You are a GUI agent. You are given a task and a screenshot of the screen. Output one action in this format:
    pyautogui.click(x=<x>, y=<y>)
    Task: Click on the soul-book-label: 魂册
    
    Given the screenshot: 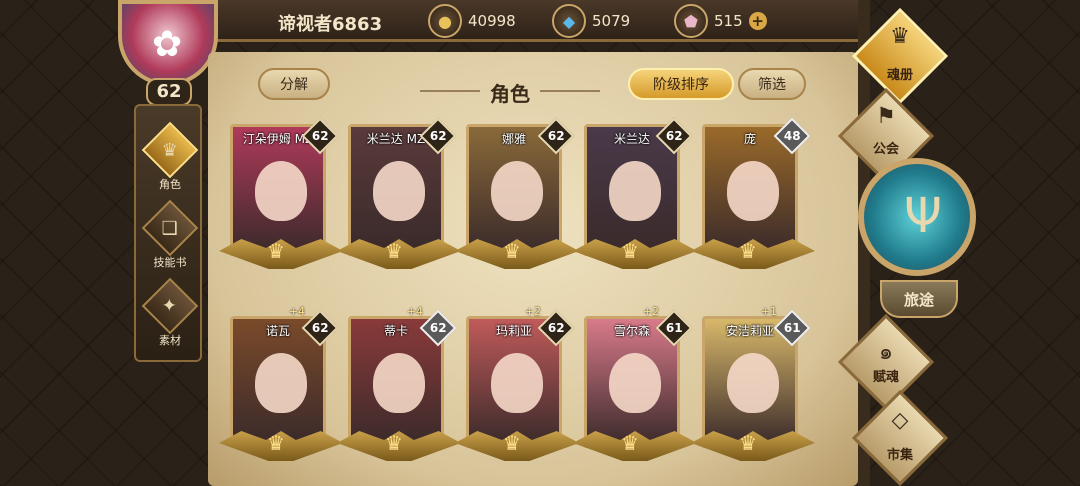 What is the action you would take?
    pyautogui.click(x=899, y=75)
    